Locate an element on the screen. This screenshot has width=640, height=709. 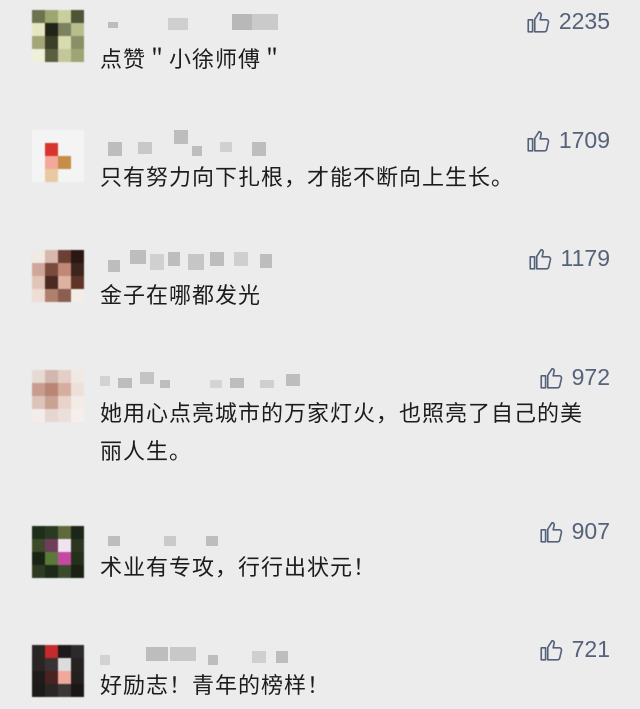
comment-text: 术业有专攻，行行出状元！ is located at coordinates (238, 568).